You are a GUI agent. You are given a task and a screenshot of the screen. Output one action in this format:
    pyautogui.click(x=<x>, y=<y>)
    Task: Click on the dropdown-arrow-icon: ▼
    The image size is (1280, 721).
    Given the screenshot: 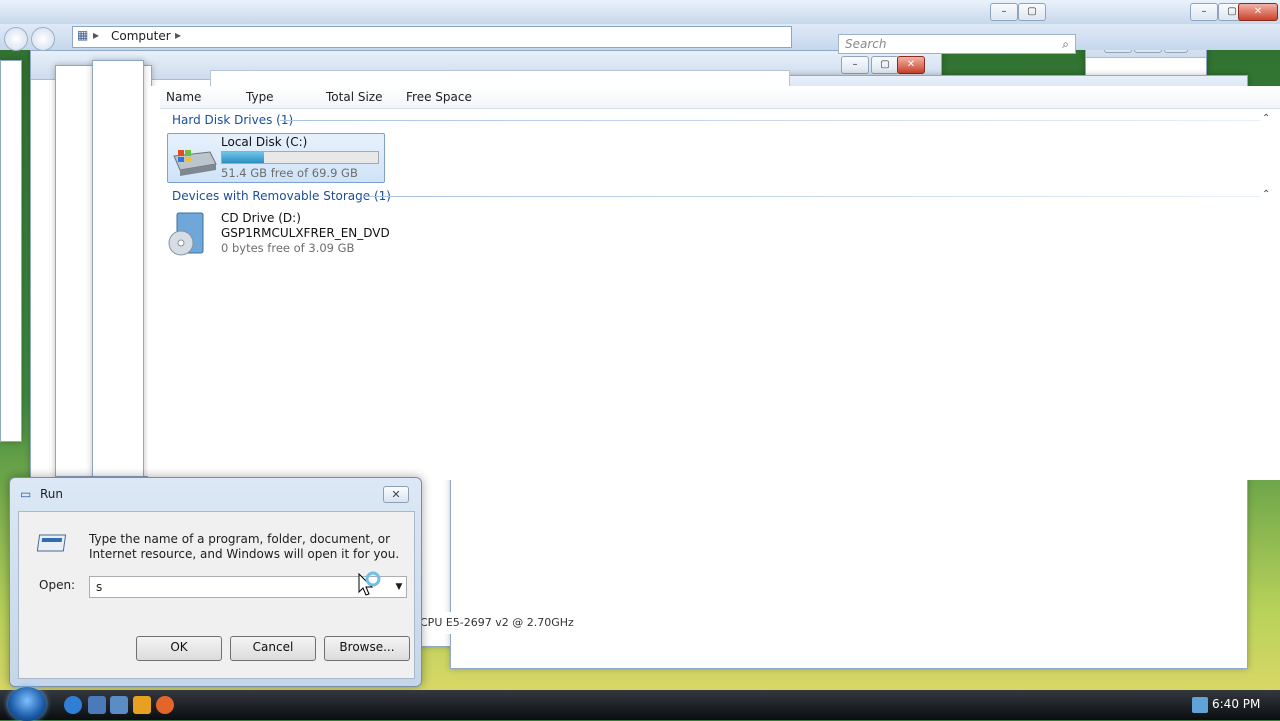 What is the action you would take?
    pyautogui.click(x=399, y=587)
    